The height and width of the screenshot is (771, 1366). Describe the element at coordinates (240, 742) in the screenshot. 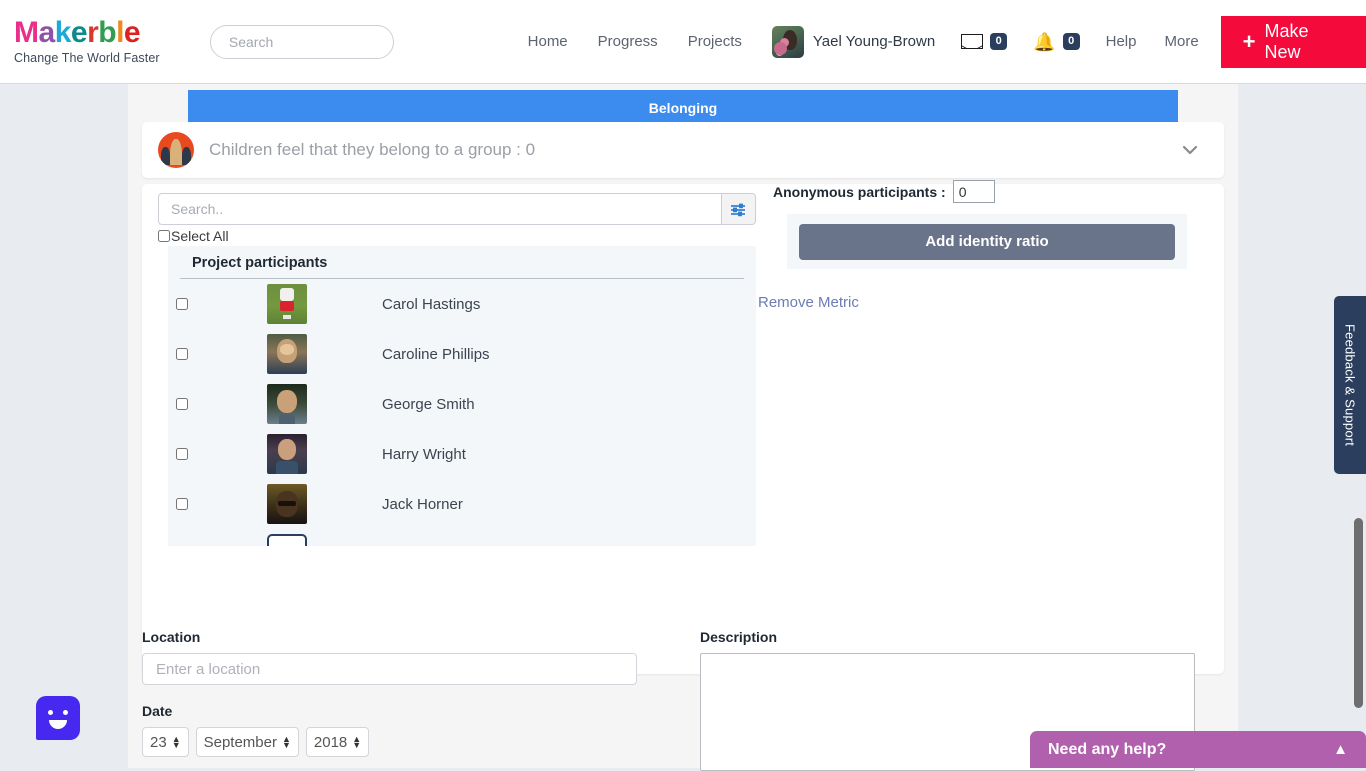

I see `month-value: September` at that location.